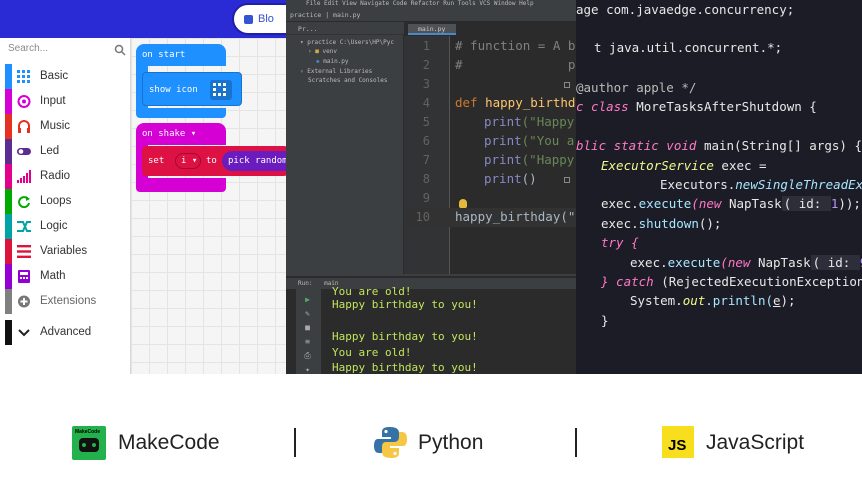 Image resolution: width=862 pixels, height=502 pixels. I want to click on circle-dot-icon, so click(24, 101).